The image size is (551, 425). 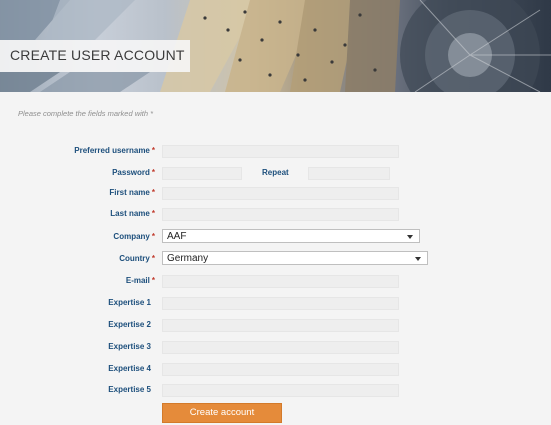 What do you see at coordinates (132, 192) in the screenshot?
I see `label-first-name: First name *` at bounding box center [132, 192].